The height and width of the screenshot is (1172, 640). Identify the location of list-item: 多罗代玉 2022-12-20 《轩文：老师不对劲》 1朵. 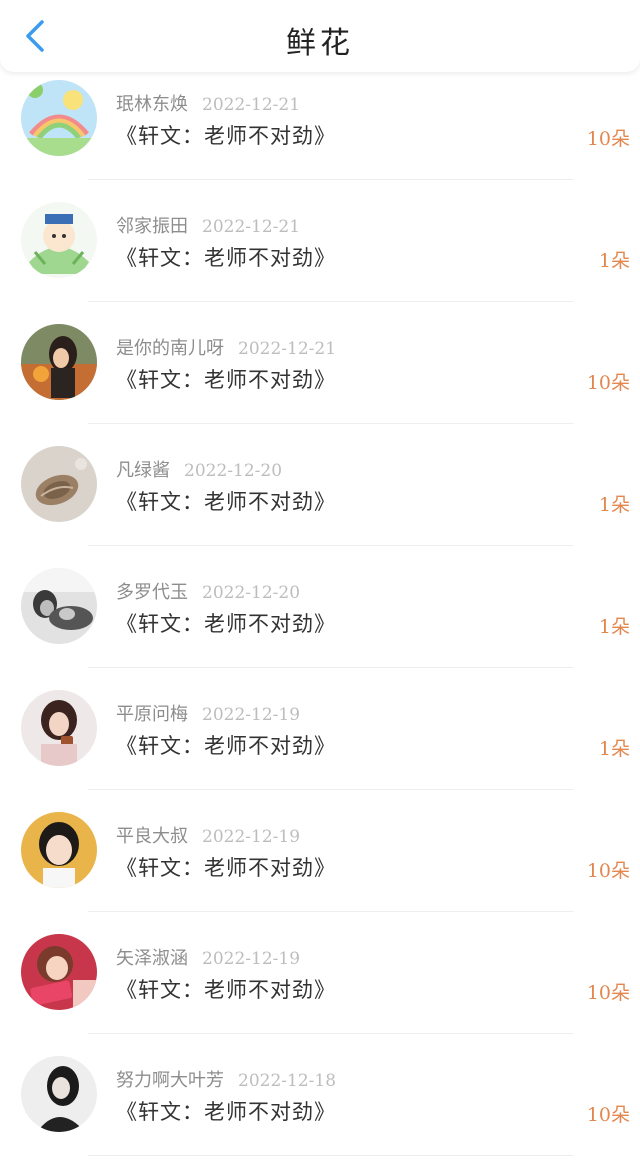
(320, 621).